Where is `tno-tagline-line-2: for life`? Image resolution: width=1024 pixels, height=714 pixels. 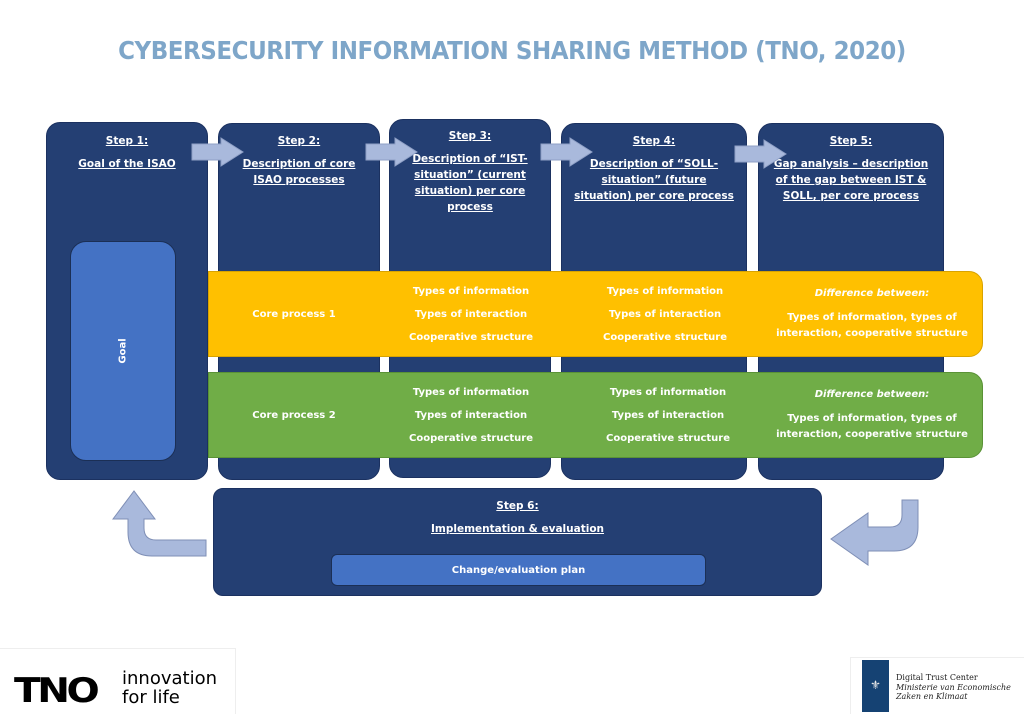
tno-tagline-line-2: for life is located at coordinates (151, 697).